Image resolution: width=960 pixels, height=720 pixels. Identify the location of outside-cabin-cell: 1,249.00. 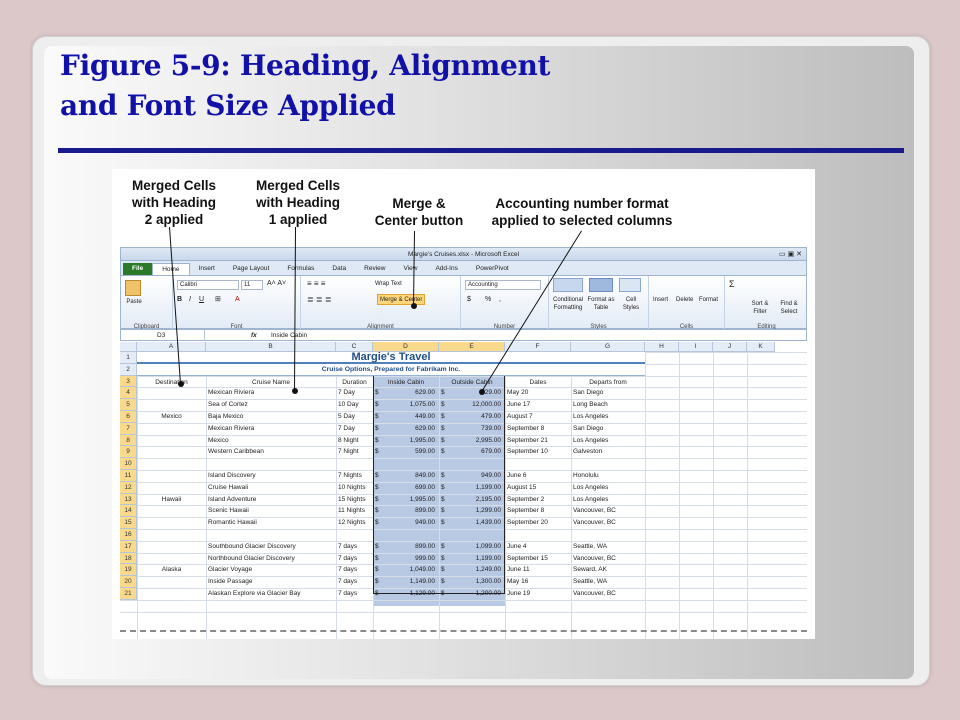
(474, 570).